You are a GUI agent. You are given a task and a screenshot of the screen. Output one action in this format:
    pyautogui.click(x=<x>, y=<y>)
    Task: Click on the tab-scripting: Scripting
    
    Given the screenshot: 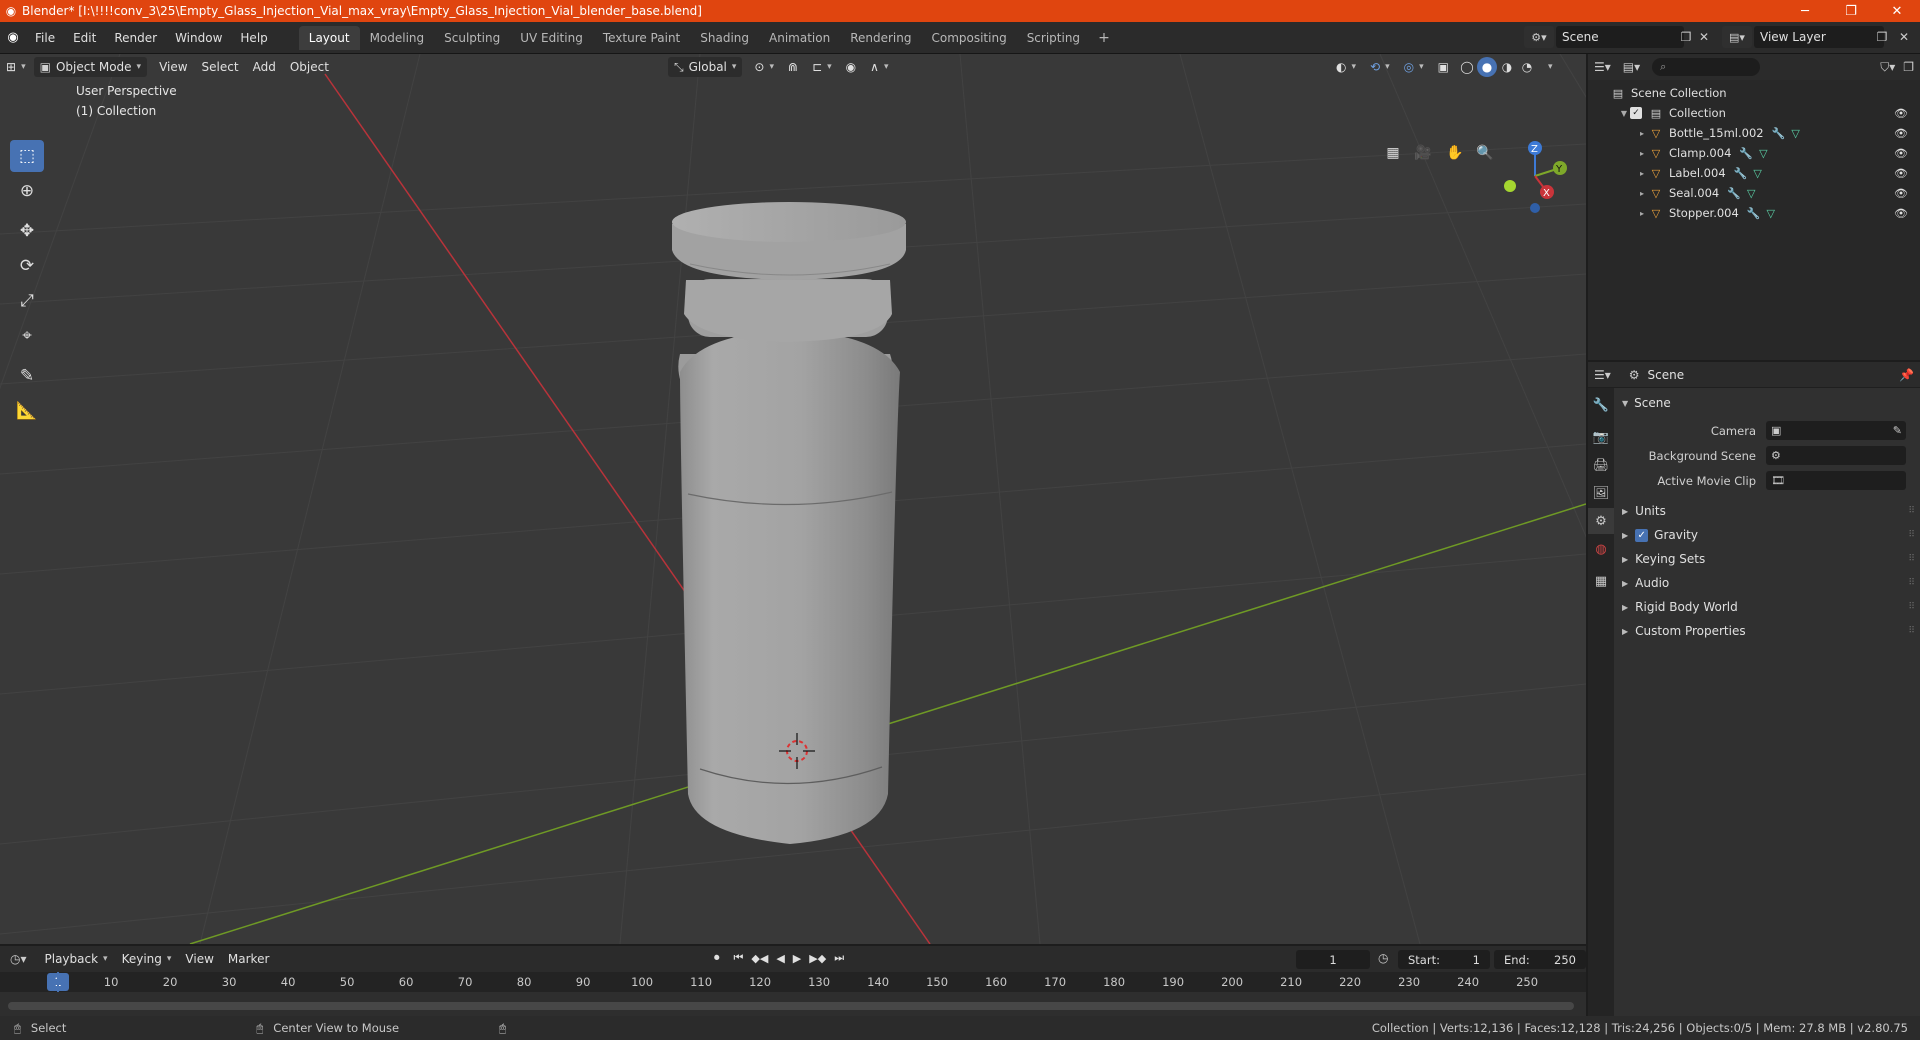 What is the action you would take?
    pyautogui.click(x=1053, y=38)
    